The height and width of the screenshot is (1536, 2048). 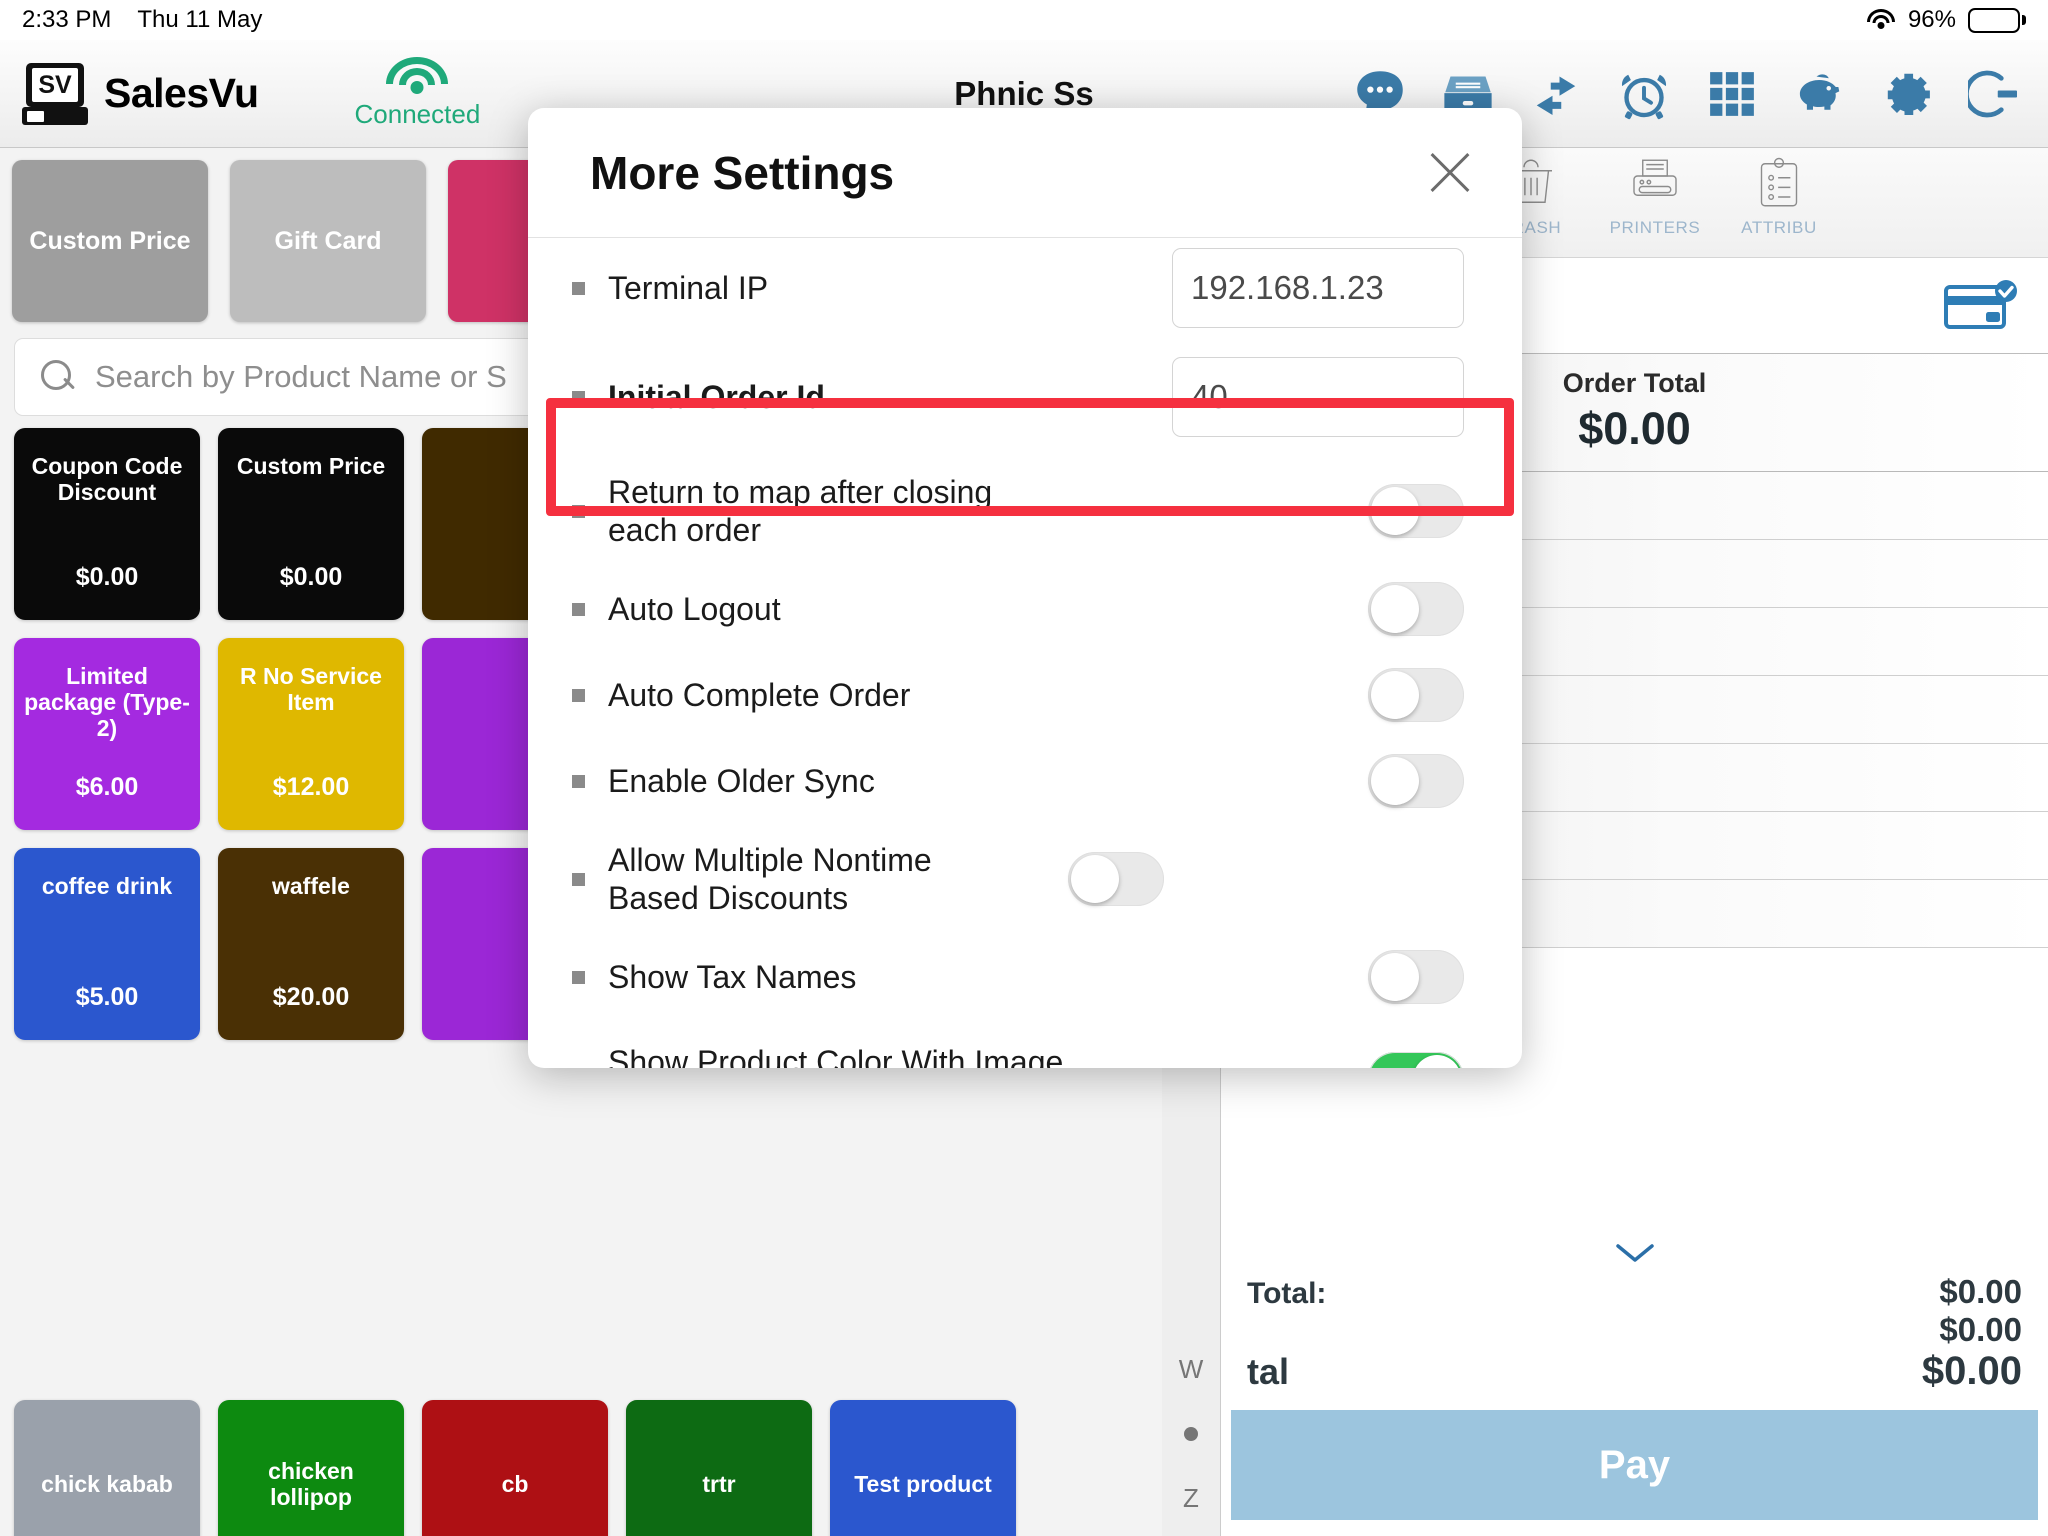 What do you see at coordinates (1025, 977) in the screenshot?
I see `setting-row-show-tax-names: Show Tax Names` at bounding box center [1025, 977].